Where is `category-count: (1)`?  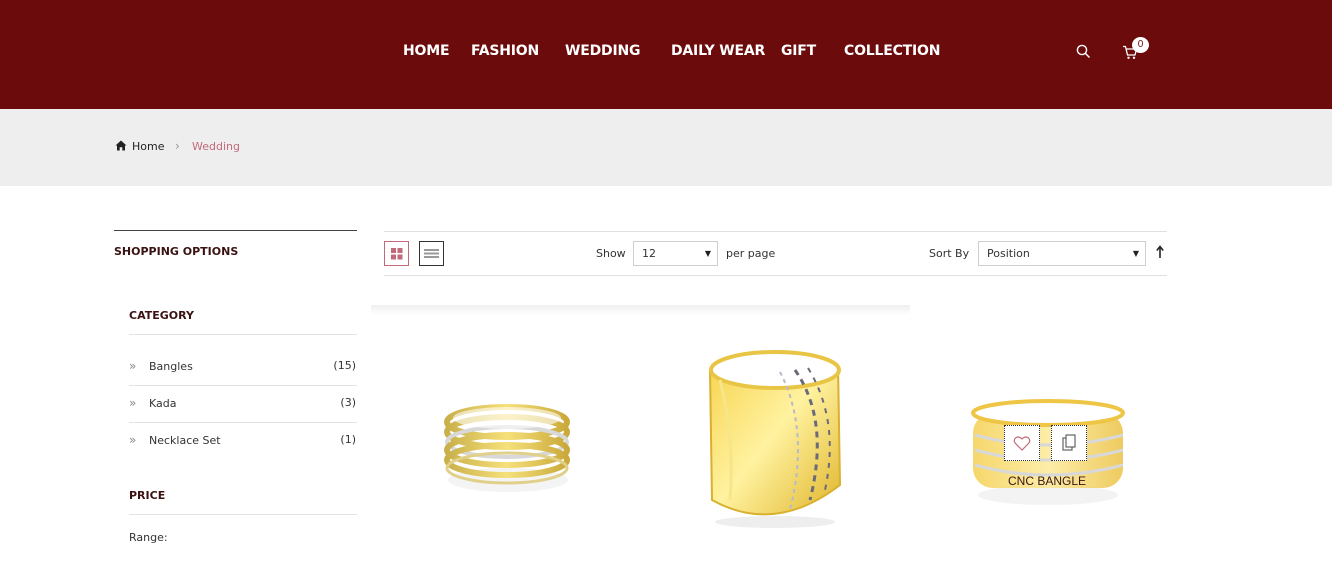
category-count: (1) is located at coordinates (348, 439).